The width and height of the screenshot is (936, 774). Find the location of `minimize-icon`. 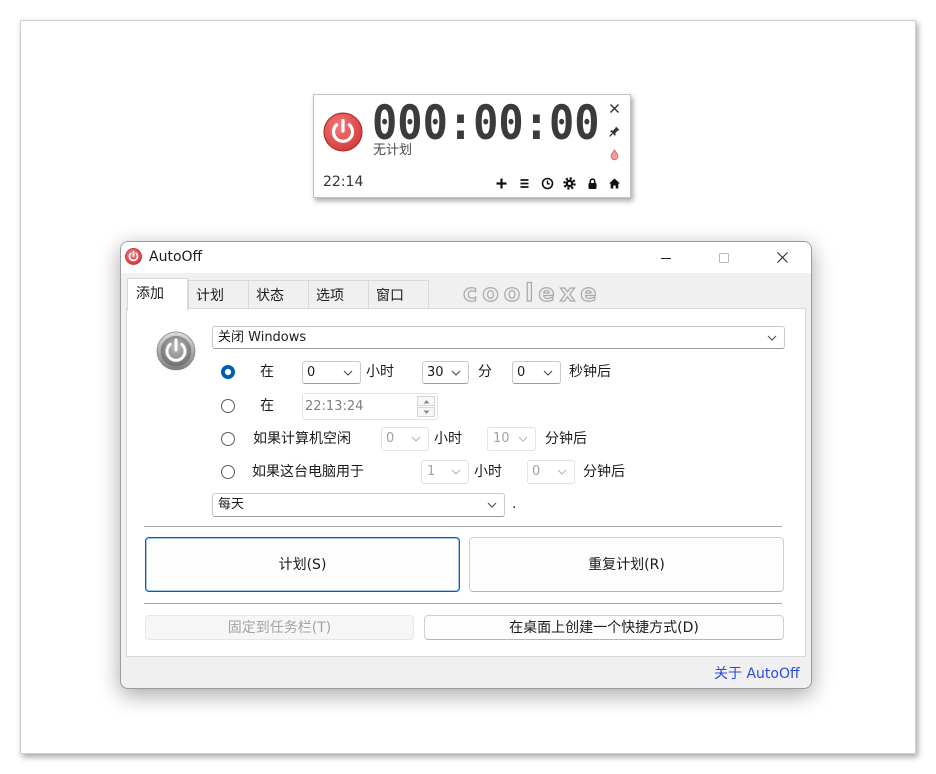

minimize-icon is located at coordinates (666, 258).